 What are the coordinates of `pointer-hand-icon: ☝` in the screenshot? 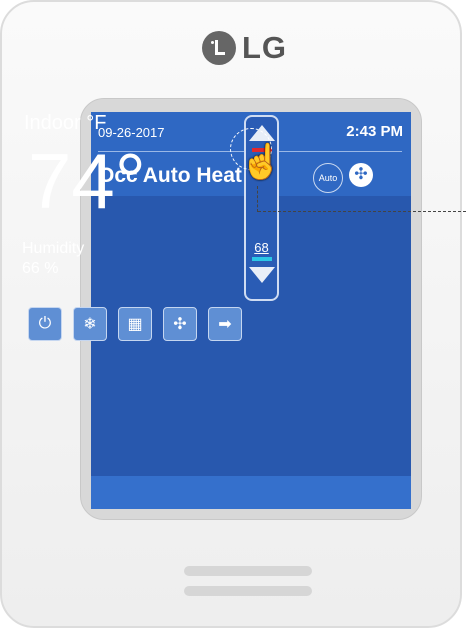 It's located at (261, 162).